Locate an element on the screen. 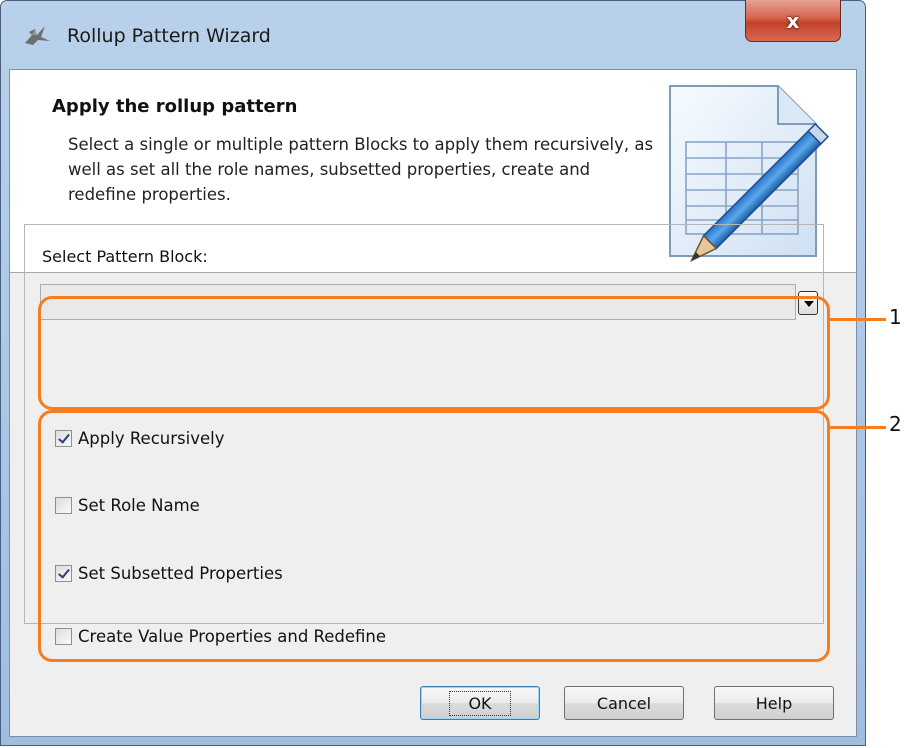  pattern-block-label: Select Pattern Block: is located at coordinates (125, 256).